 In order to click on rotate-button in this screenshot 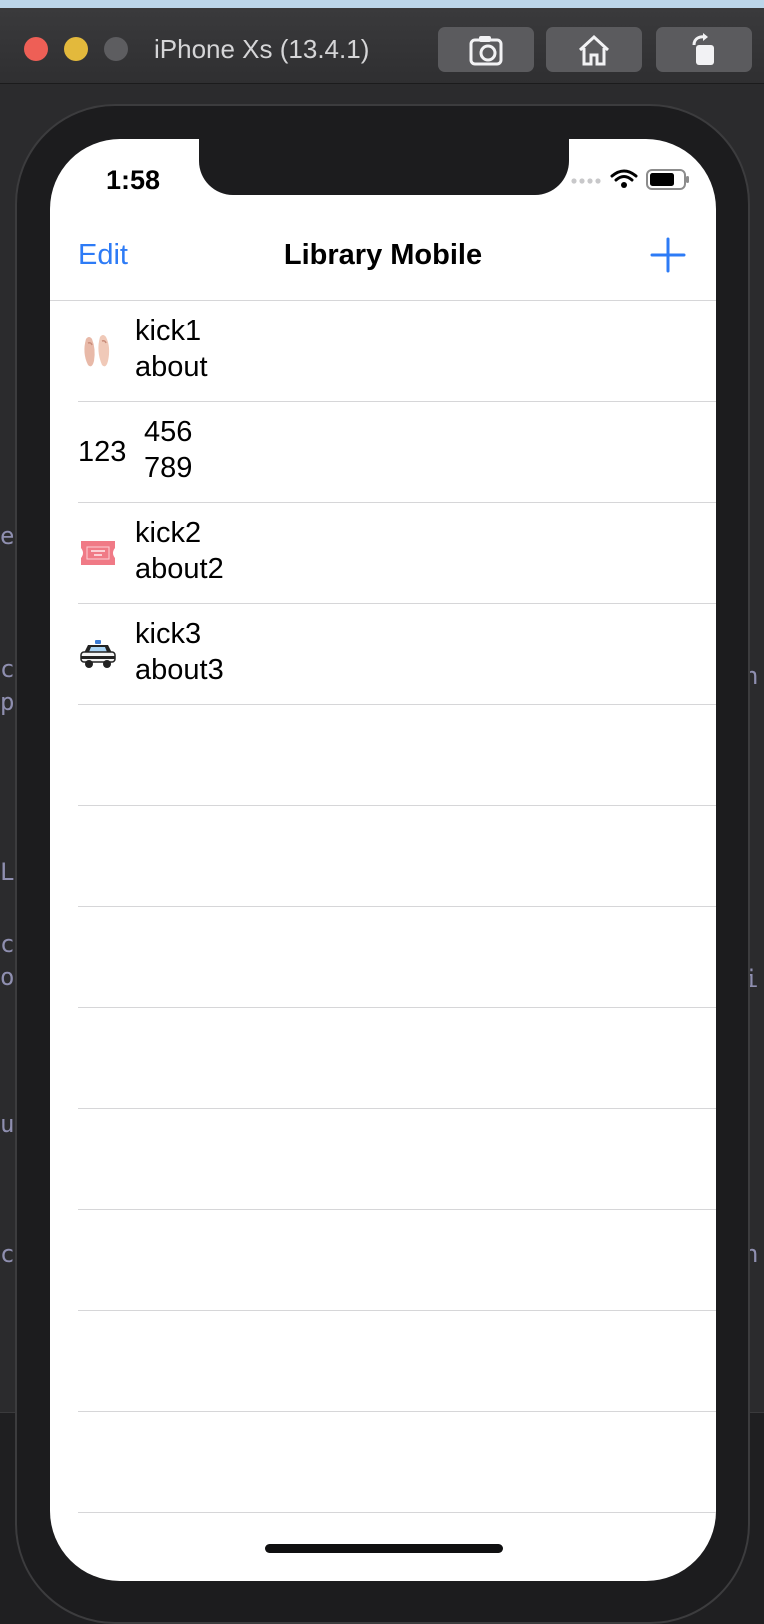, I will do `click(704, 49)`.